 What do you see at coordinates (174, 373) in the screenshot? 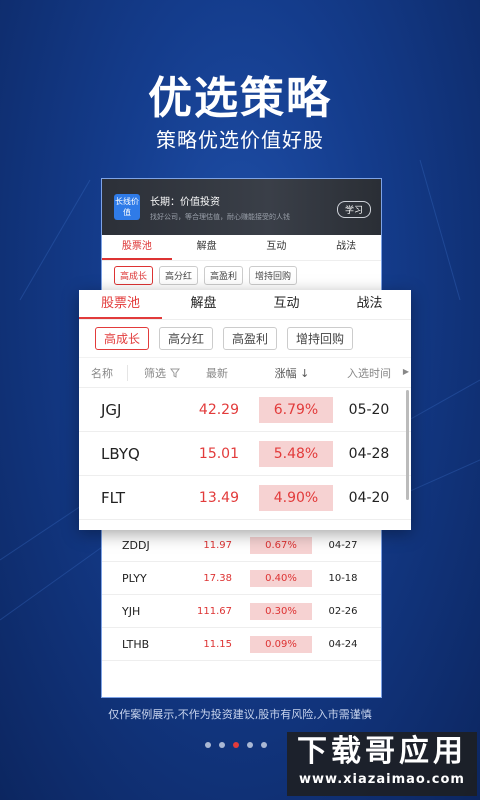
I see `filter-icon` at bounding box center [174, 373].